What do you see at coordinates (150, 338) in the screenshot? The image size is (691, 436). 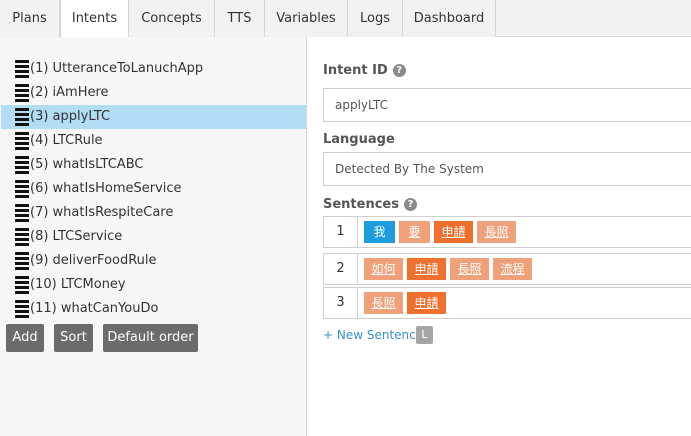 I see `default-order-button: Default order` at bounding box center [150, 338].